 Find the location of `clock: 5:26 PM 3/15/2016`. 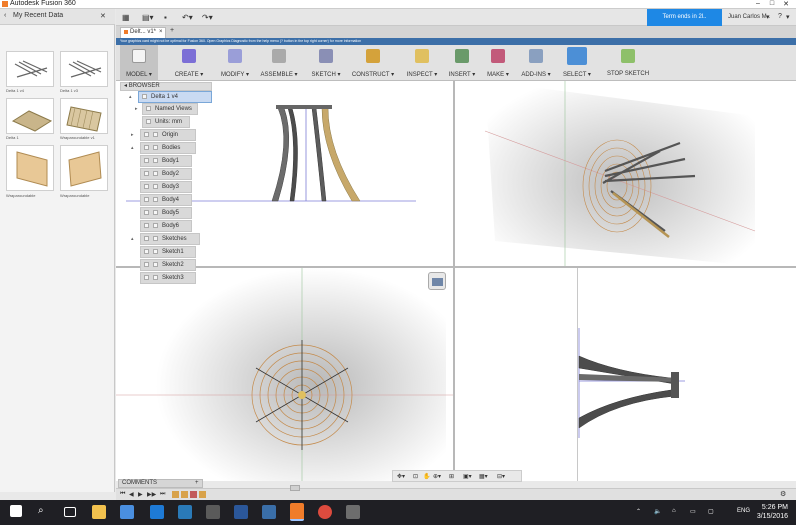

clock: 5:26 PM 3/15/2016 is located at coordinates (772, 512).